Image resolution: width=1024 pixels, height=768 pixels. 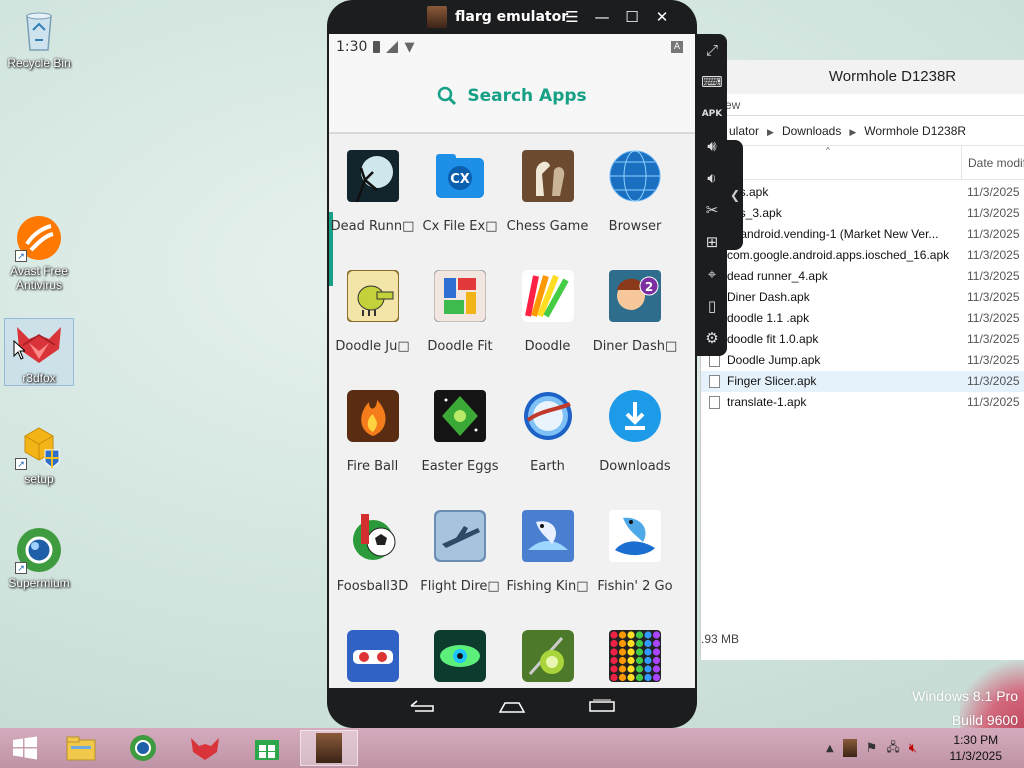 I want to click on file-name: dead runner_4.apk, so click(x=777, y=276).